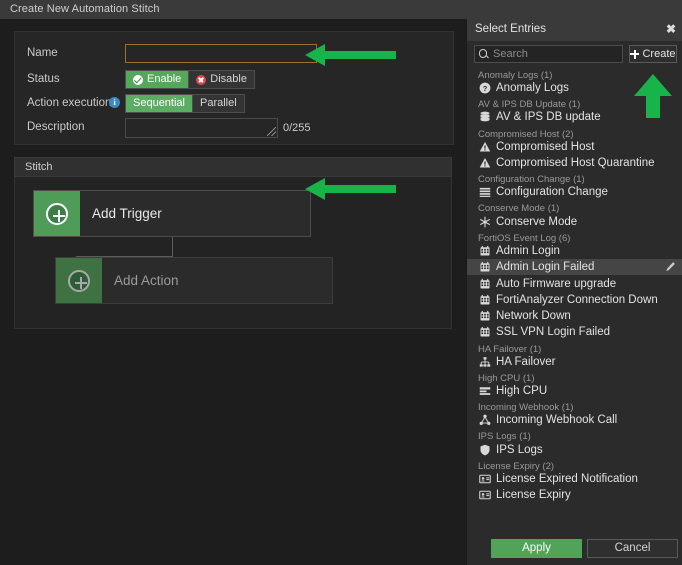 This screenshot has width=682, height=565. What do you see at coordinates (271, 131) in the screenshot?
I see `resize-handle-icon` at bounding box center [271, 131].